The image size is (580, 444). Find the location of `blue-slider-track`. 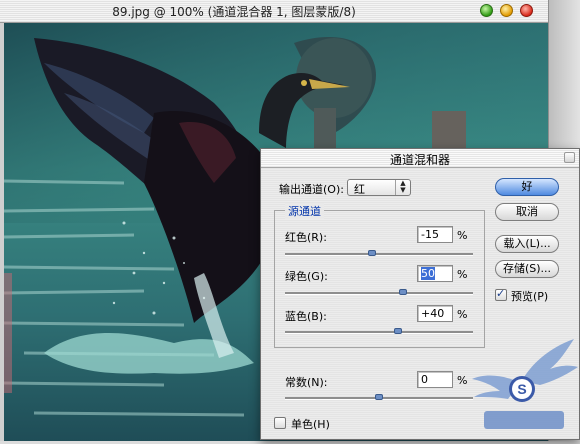

blue-slider-track is located at coordinates (379, 332).